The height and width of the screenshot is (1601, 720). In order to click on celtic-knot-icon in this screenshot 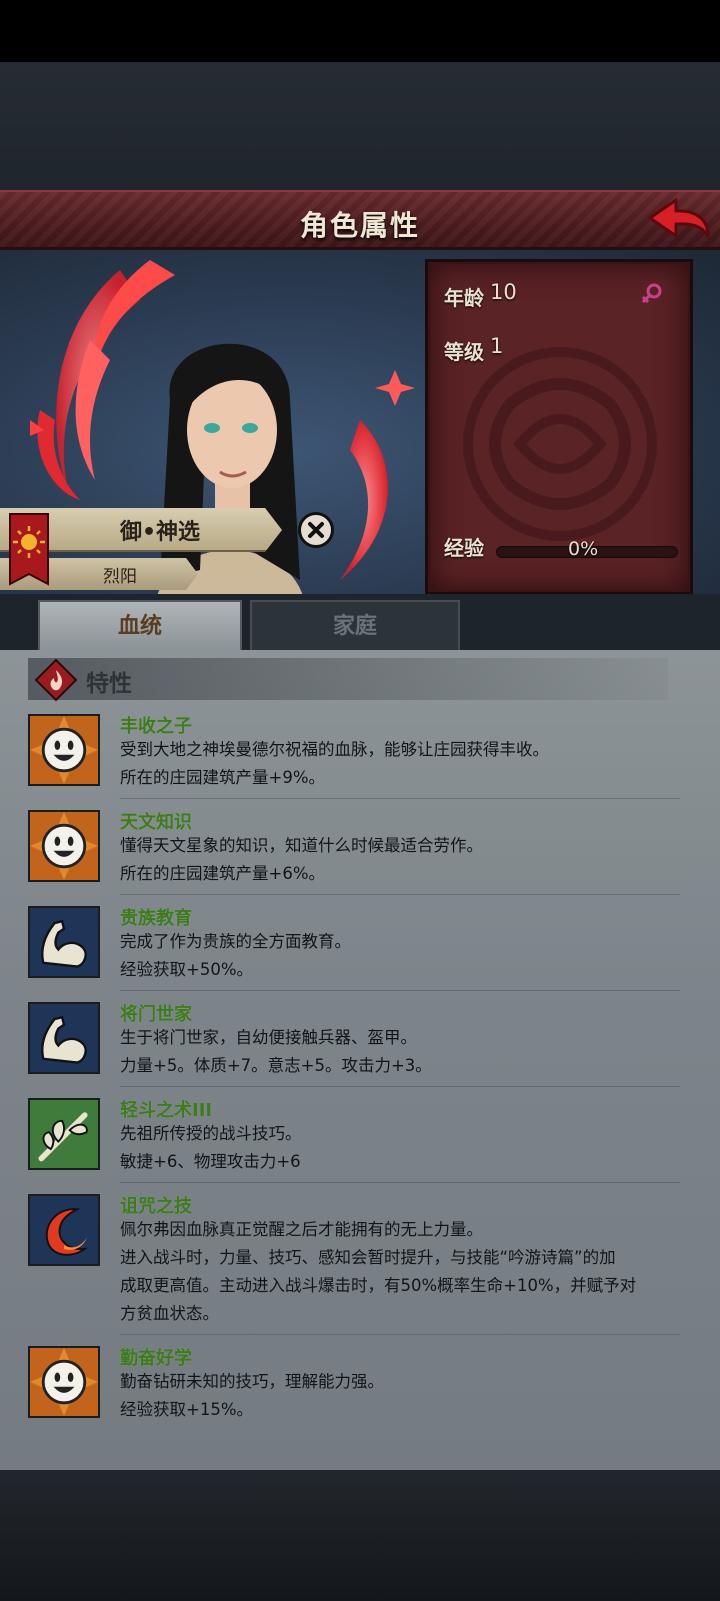, I will do `click(560, 444)`.